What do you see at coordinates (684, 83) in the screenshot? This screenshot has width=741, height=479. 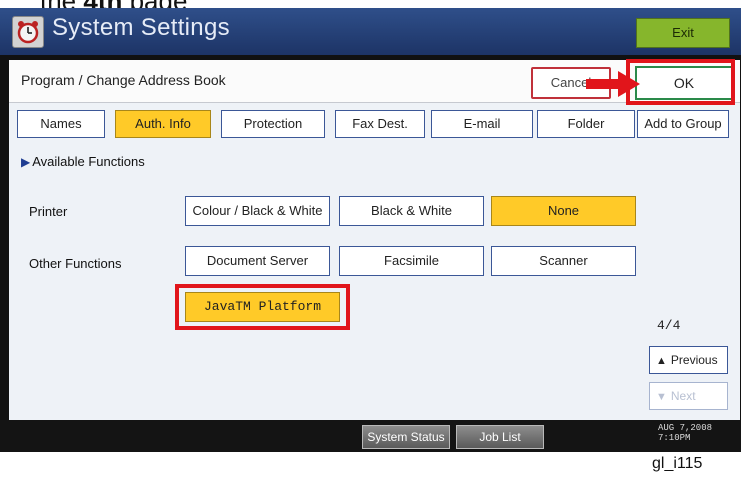 I see `ok-button: OK` at bounding box center [684, 83].